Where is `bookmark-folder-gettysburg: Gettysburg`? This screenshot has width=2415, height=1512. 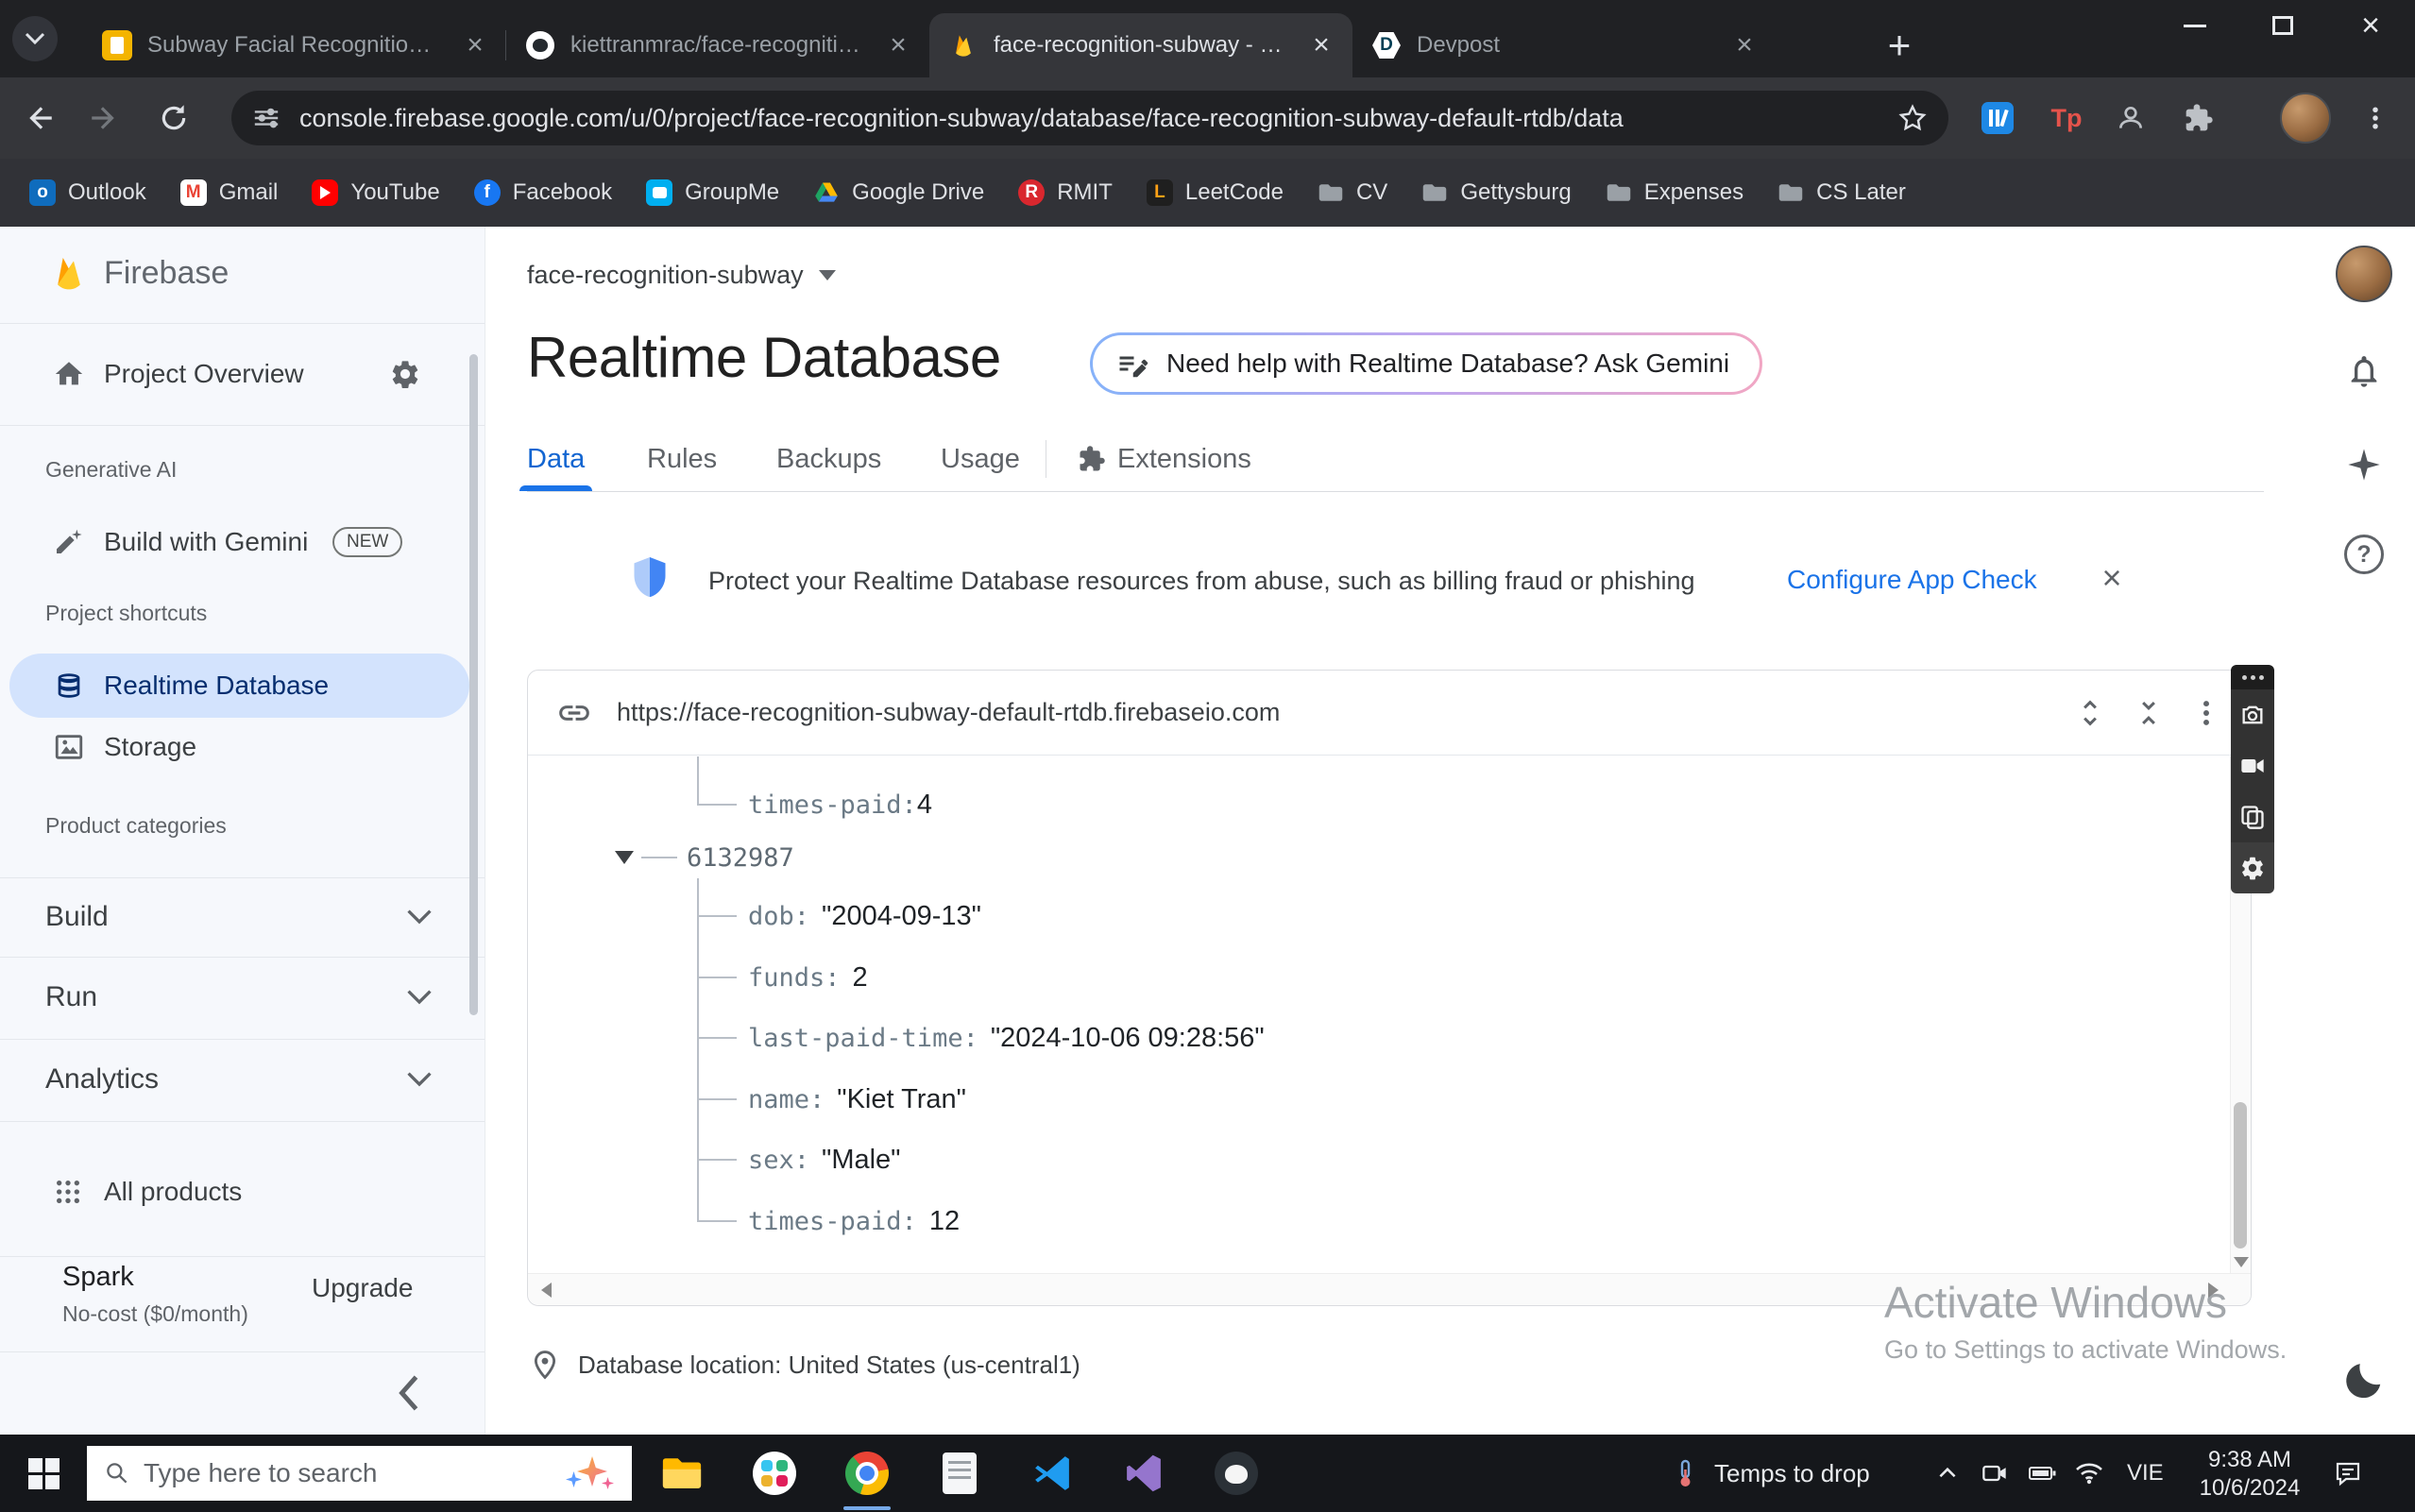 bookmark-folder-gettysburg: Gettysburg is located at coordinates (1496, 192).